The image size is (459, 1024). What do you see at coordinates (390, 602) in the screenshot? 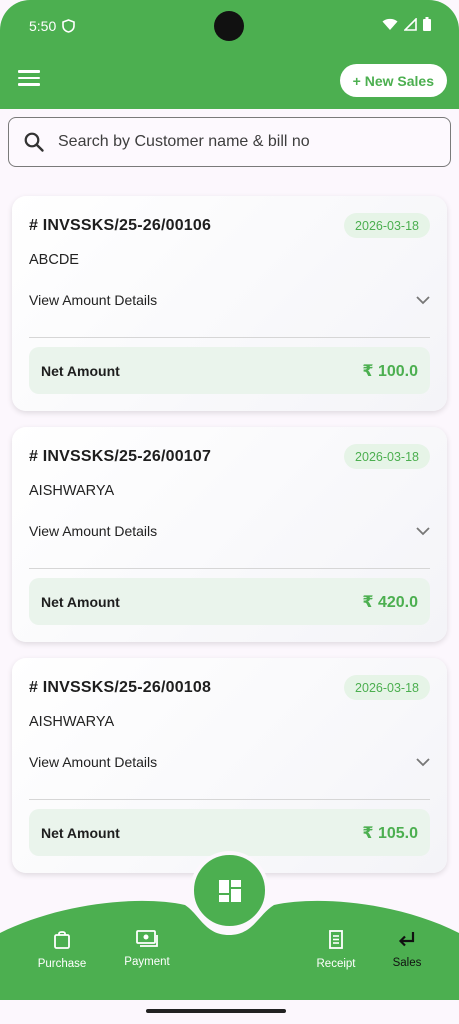
I see `net-amount-value: ₹ 420.0` at bounding box center [390, 602].